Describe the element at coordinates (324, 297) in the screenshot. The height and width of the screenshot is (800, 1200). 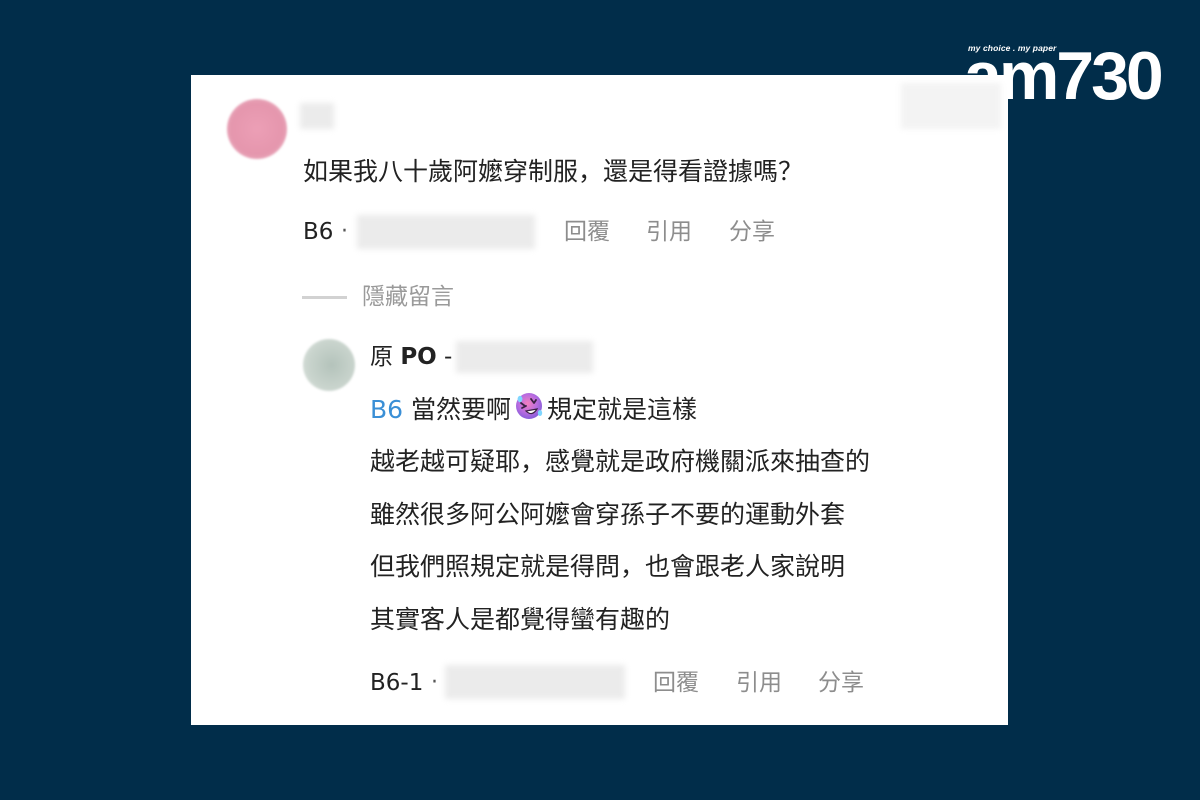
I see `hidden-replies-divider` at that location.